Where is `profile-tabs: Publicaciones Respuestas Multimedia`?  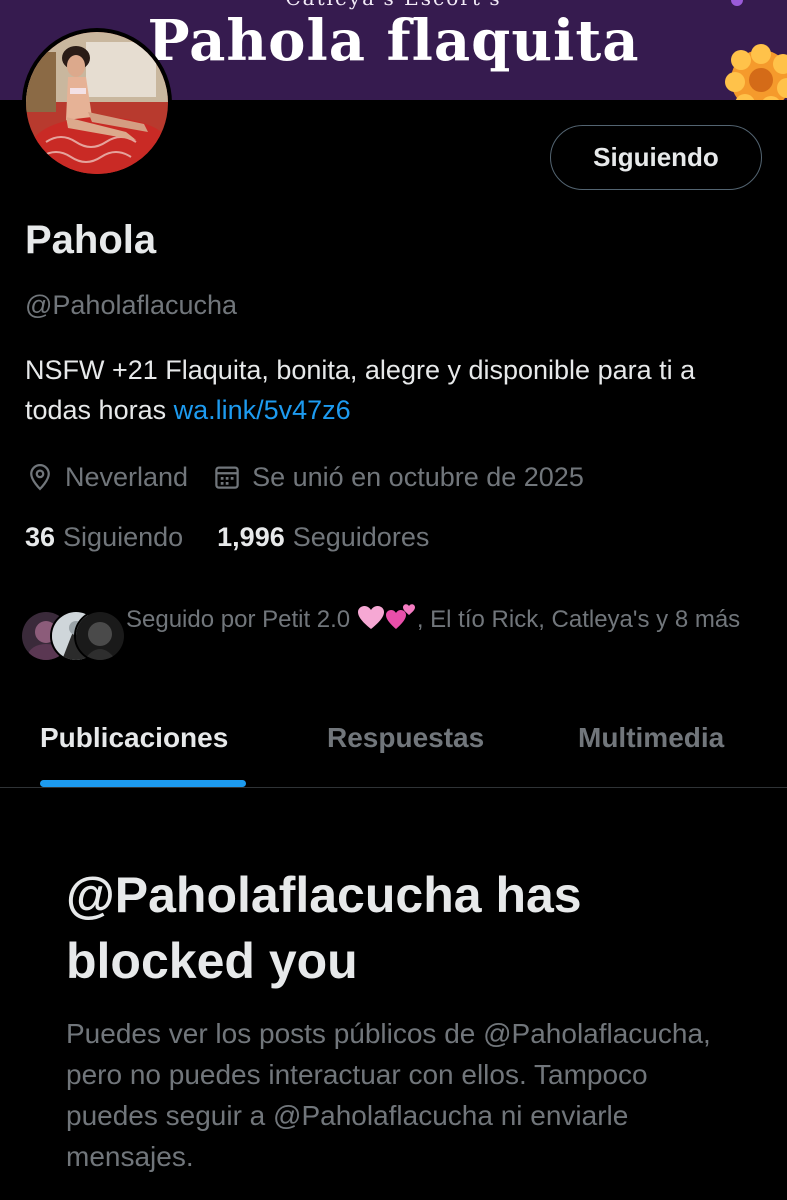
profile-tabs: Publicaciones Respuestas Multimedia is located at coordinates (393, 744).